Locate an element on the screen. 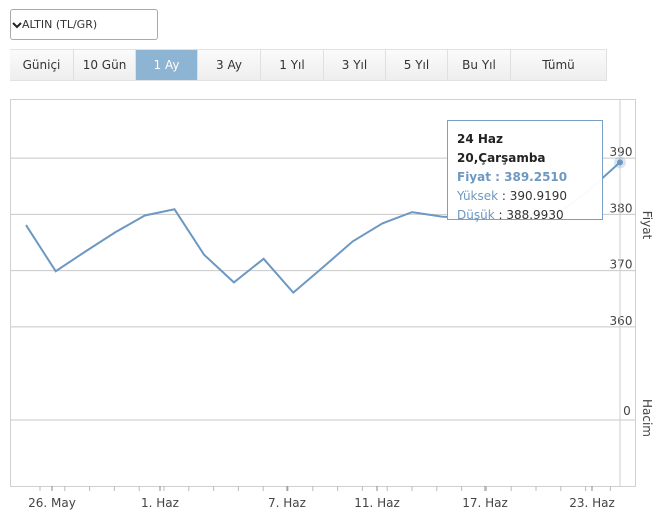 The height and width of the screenshot is (527, 671). x-tick-label: 26. May is located at coordinates (52, 503).